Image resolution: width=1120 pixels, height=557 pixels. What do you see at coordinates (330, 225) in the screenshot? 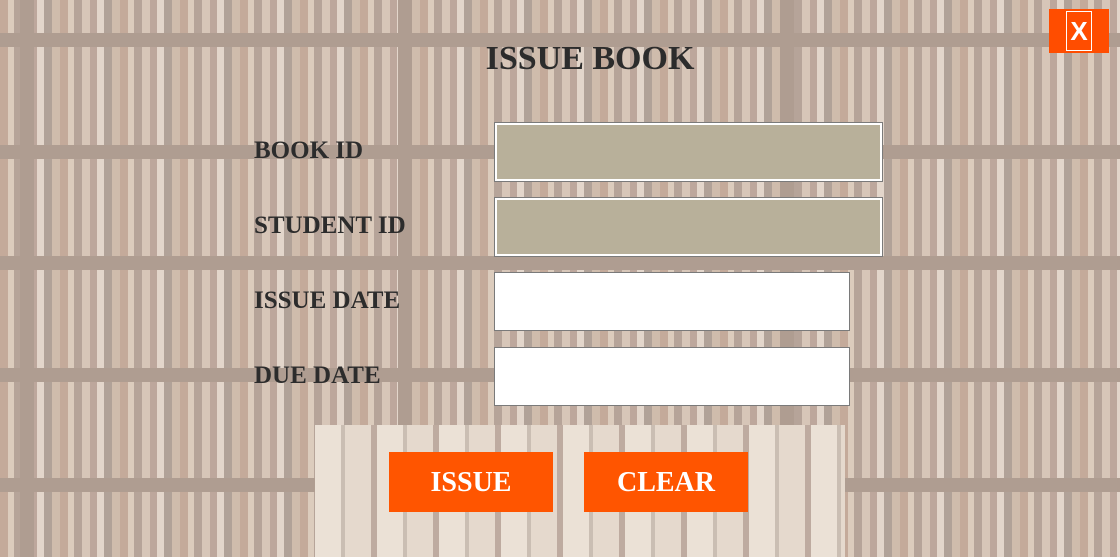
I see `student-id-label: STUDENT ID` at bounding box center [330, 225].